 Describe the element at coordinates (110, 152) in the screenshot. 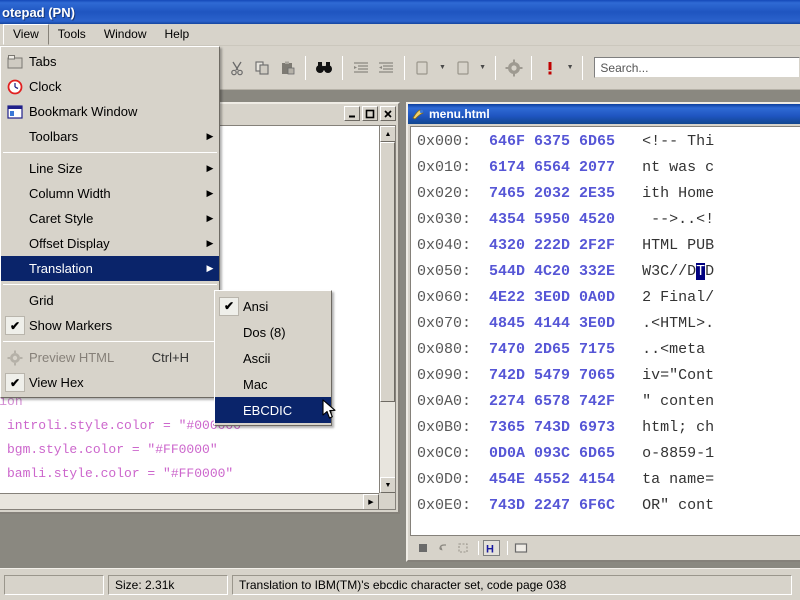

I see `menu-separator` at that location.